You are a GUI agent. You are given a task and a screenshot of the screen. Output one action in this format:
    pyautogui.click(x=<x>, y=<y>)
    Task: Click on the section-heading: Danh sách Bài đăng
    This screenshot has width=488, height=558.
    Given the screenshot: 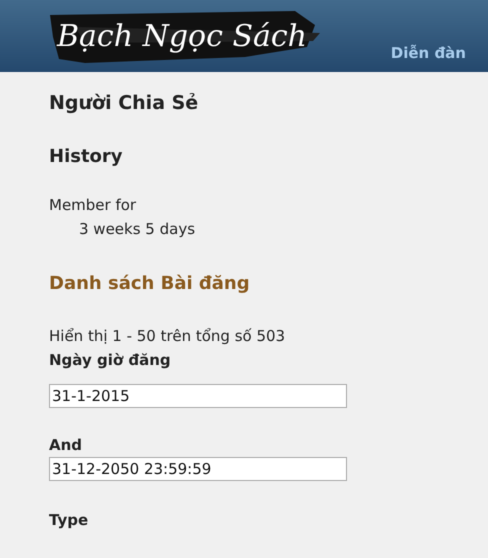 What is the action you would take?
    pyautogui.click(x=150, y=283)
    